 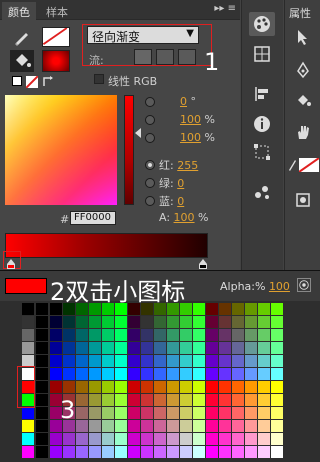 What do you see at coordinates (93, 218) in the screenshot?
I see `hex-input: FF0000` at bounding box center [93, 218].